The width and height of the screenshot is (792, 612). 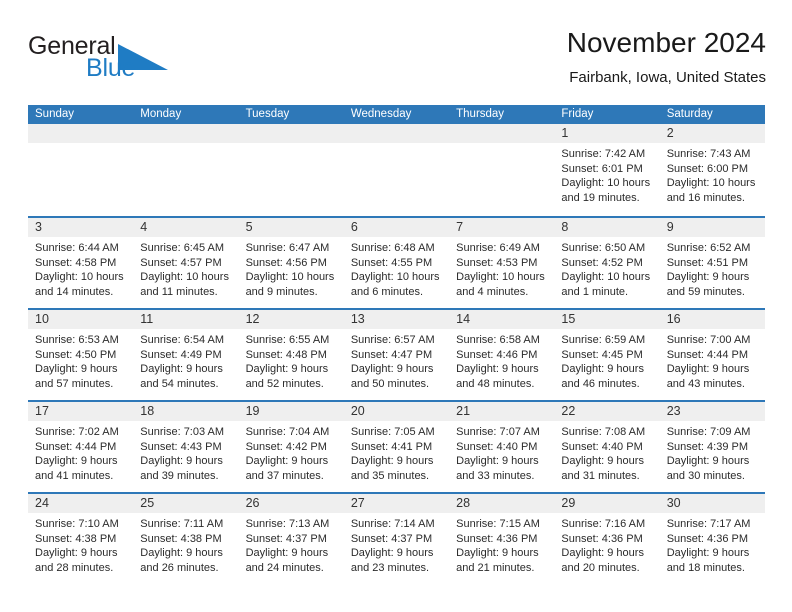 What do you see at coordinates (386, 291) in the screenshot?
I see `daylight-text-line2: and 6 minutes.` at bounding box center [386, 291].